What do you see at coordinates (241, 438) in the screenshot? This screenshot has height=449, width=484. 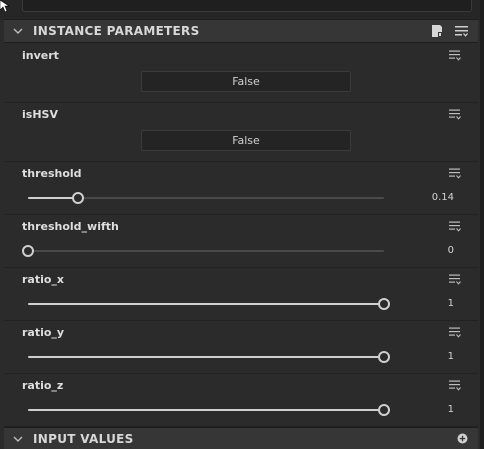 I see `input-values-header: INPUT VALUES` at bounding box center [241, 438].